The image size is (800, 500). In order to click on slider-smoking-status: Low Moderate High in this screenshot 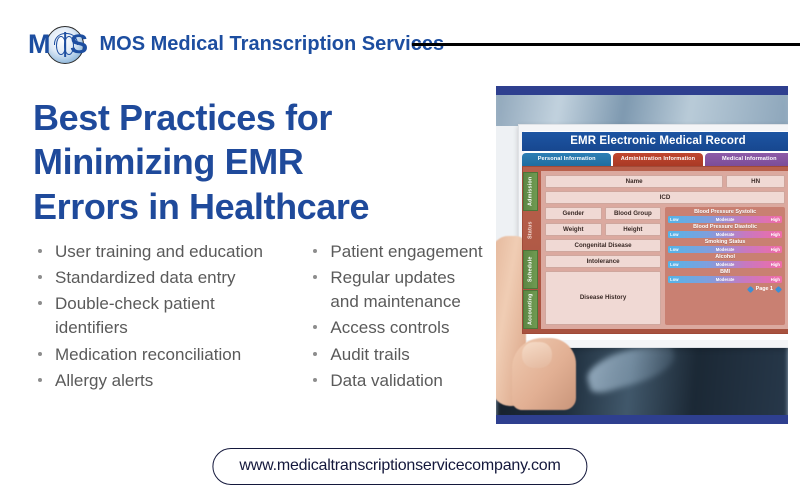, I will do `click(725, 249)`.